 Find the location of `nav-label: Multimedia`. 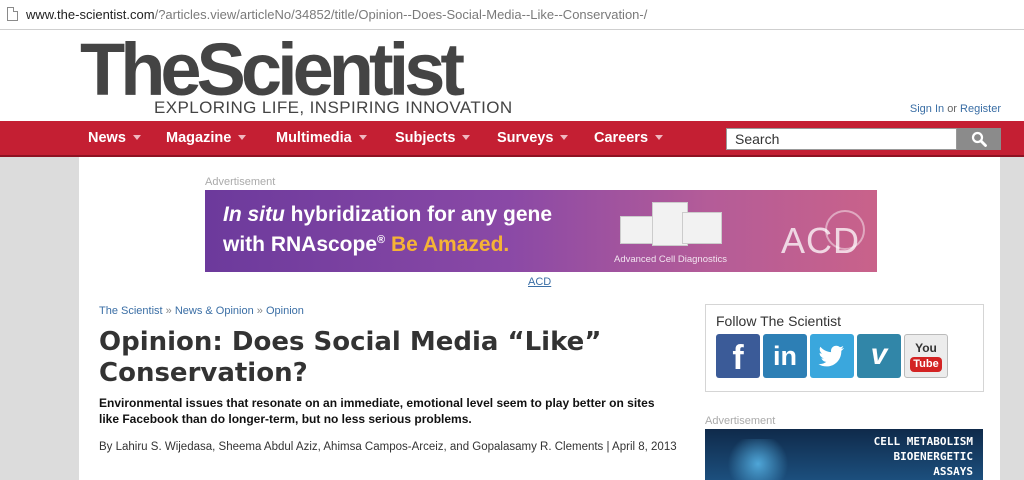

nav-label: Multimedia is located at coordinates (314, 138).